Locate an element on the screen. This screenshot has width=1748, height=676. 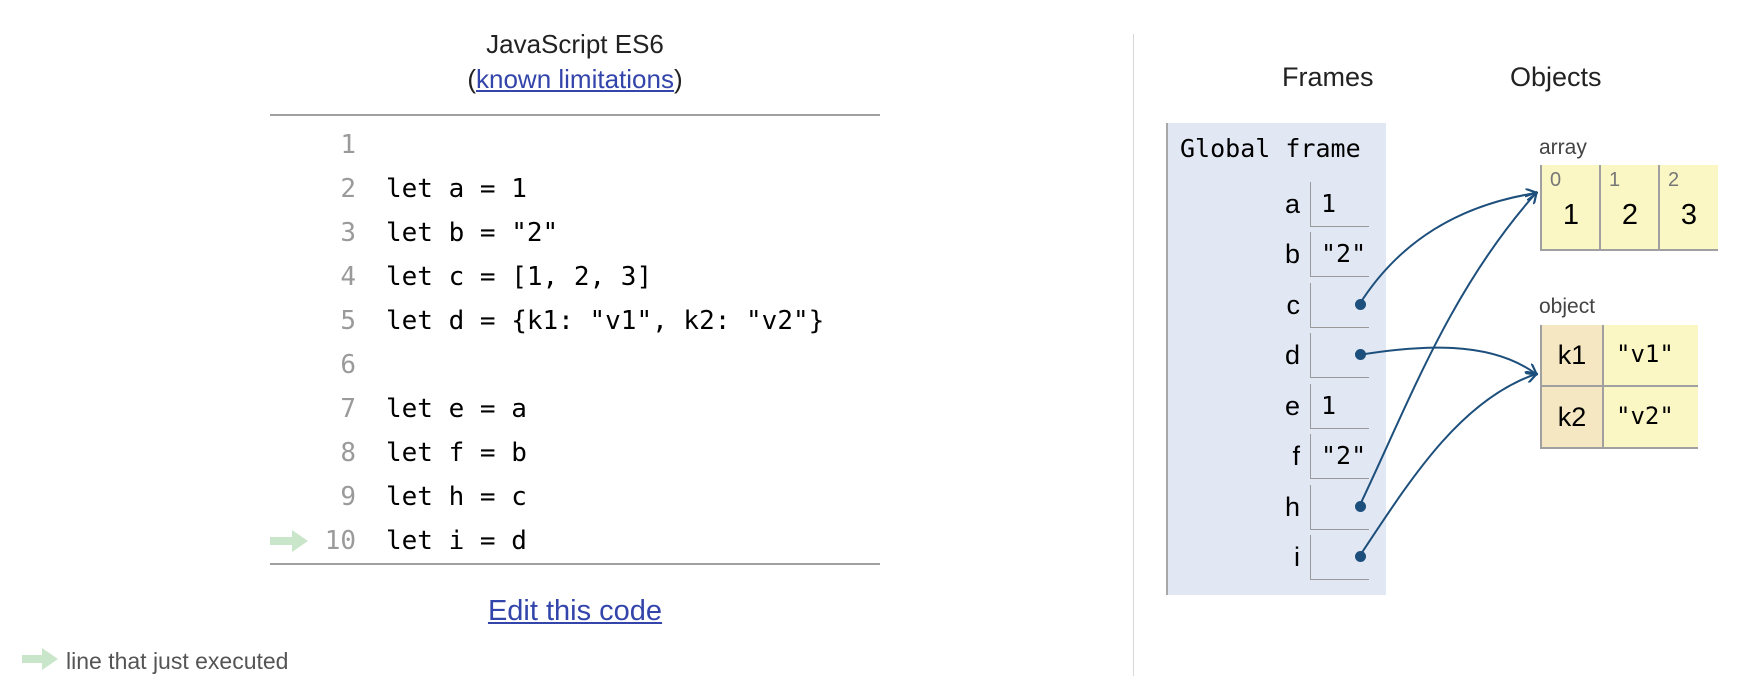
pointer-d-to-object is located at coordinates (1447, 360).